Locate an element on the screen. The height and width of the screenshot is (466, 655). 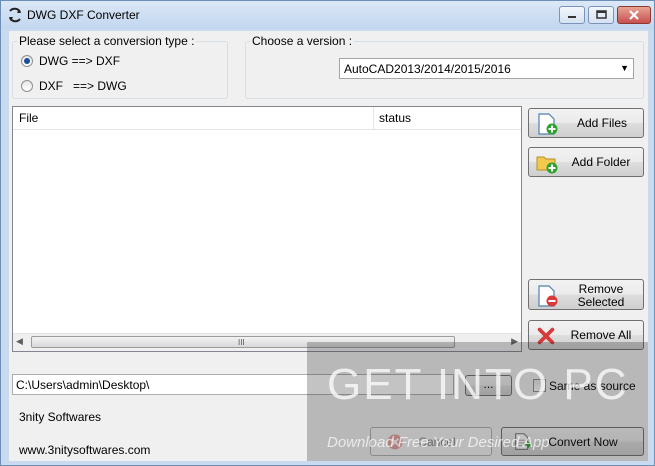
output-path-field: C:\Users\admin\Desktop\ is located at coordinates (233, 384).